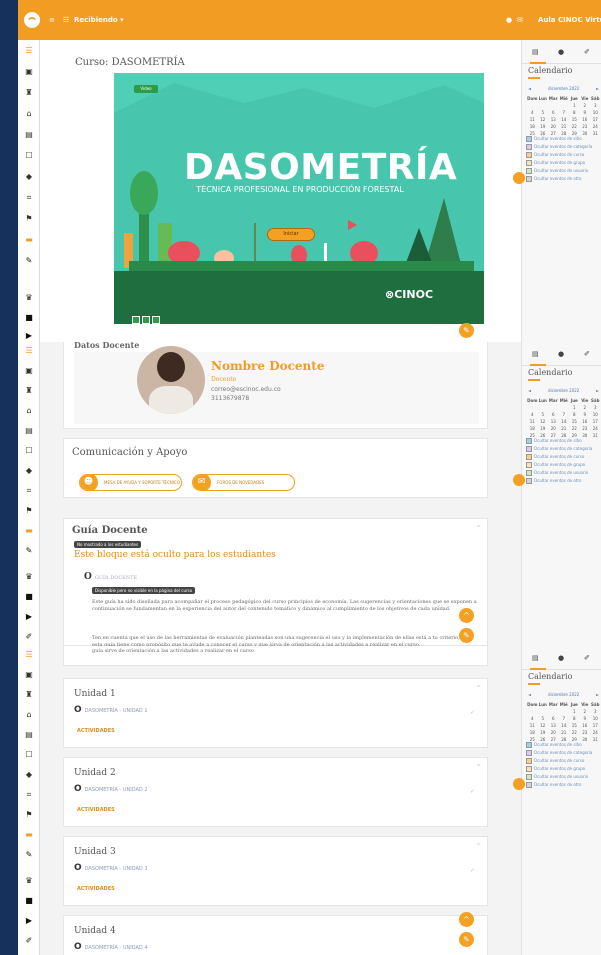 This screenshot has width=601, height=955. What do you see at coordinates (52, 20) in the screenshot?
I see `menu-icon: ≡` at bounding box center [52, 20].